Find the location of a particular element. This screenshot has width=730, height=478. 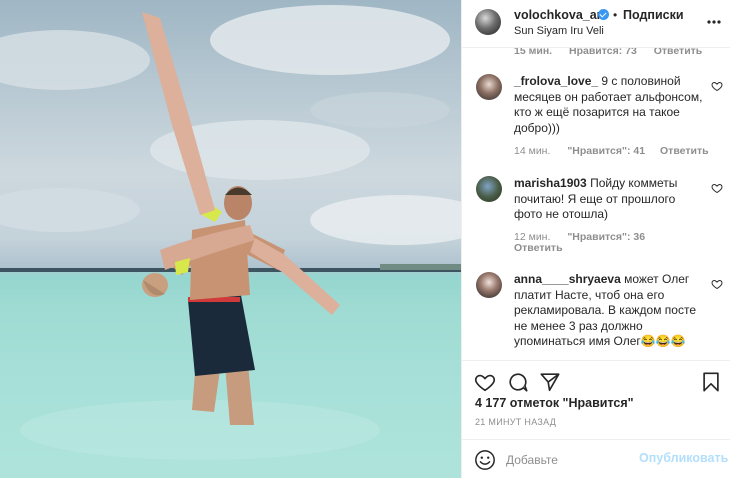

comment-likes: "Нравится": 41 is located at coordinates (606, 151).